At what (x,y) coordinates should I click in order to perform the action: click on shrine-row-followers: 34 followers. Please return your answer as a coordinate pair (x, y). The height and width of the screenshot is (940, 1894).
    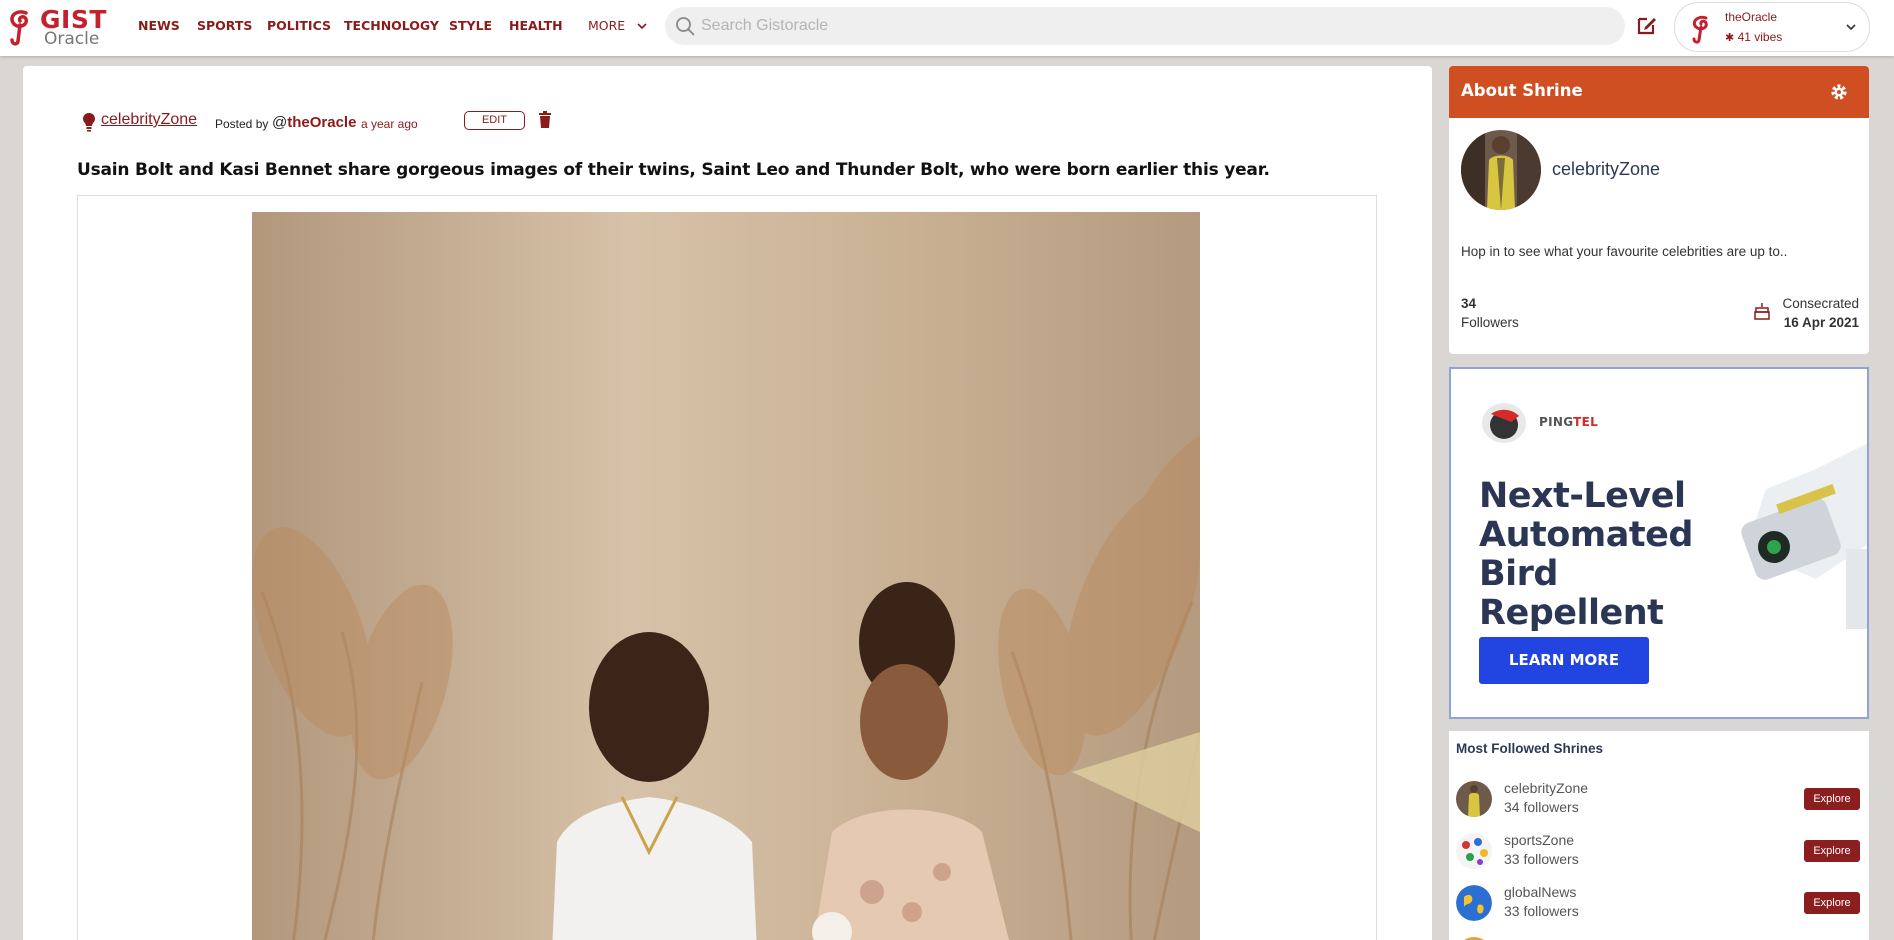
    Looking at the image, I should click on (1541, 807).